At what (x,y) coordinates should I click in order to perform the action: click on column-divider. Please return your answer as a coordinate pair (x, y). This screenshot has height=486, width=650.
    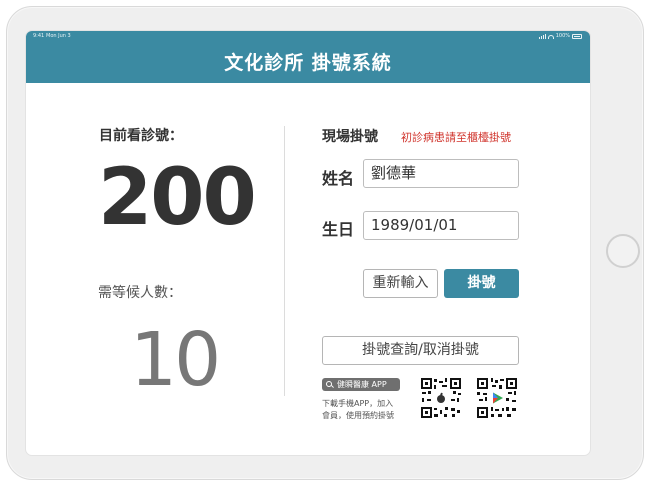
    Looking at the image, I should click on (284, 261).